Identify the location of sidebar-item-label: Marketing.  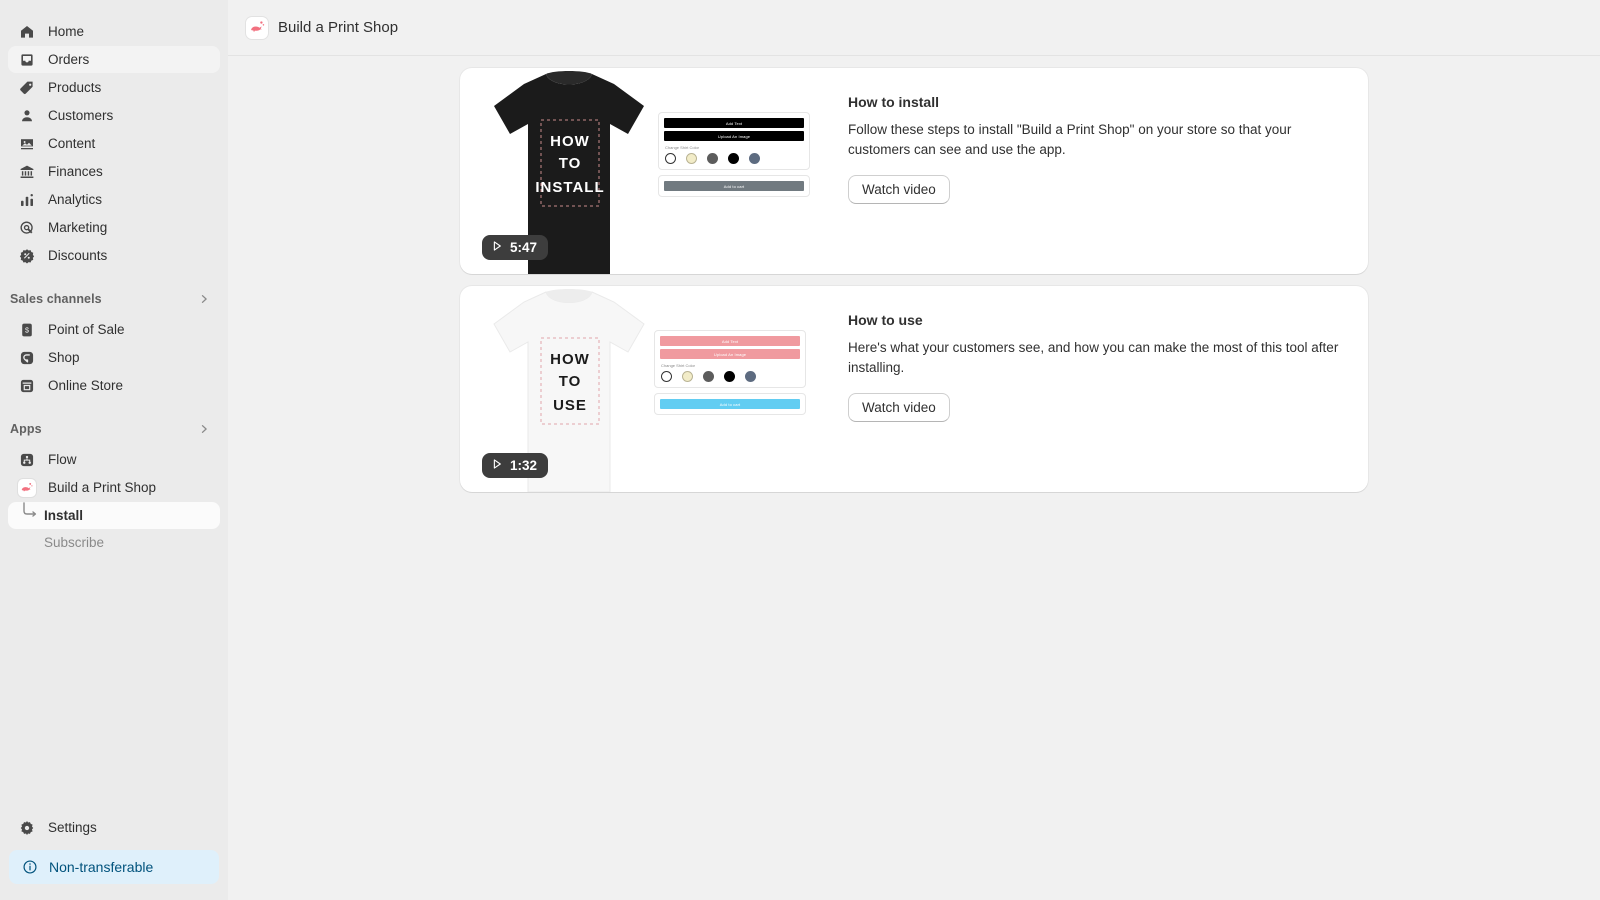
(78, 227).